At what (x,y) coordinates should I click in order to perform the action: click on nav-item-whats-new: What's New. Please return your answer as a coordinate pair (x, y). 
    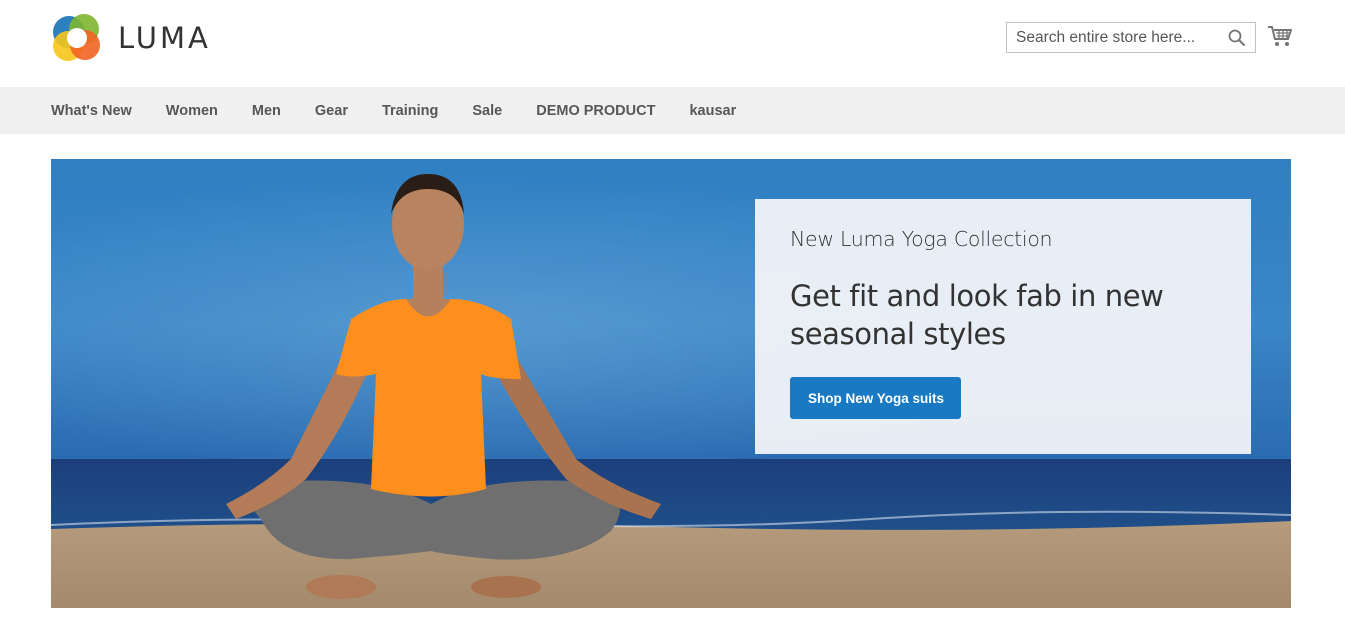
    Looking at the image, I should click on (91, 111).